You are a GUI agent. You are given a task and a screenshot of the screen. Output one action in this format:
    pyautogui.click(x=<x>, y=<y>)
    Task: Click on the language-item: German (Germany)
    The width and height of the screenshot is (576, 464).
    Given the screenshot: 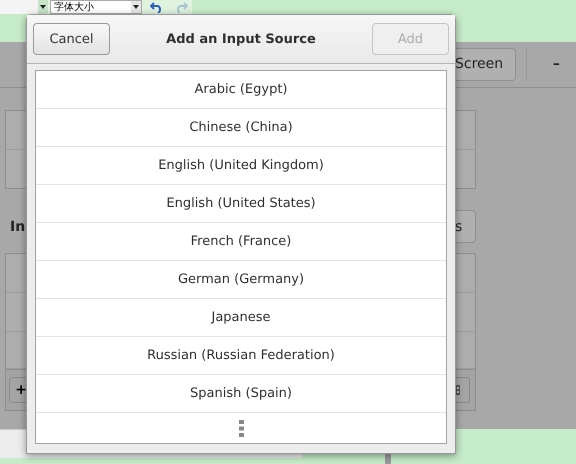 What is the action you would take?
    pyautogui.click(x=241, y=280)
    